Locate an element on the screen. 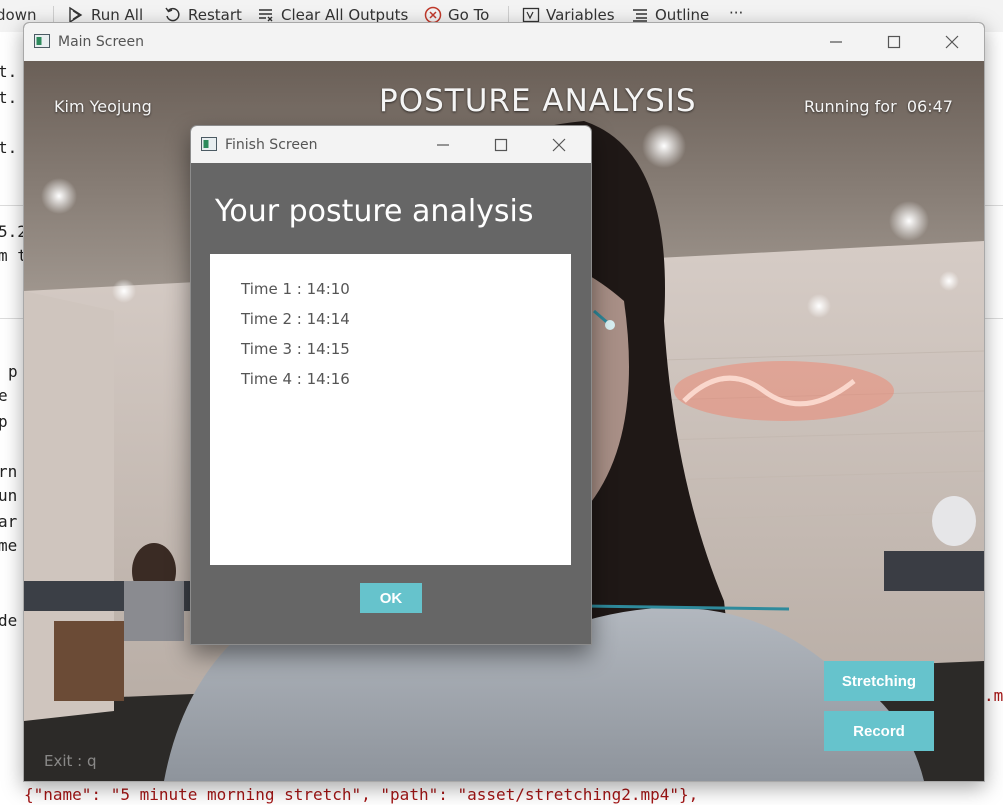  list-item: Time 4 : 14:16 is located at coordinates (295, 379).